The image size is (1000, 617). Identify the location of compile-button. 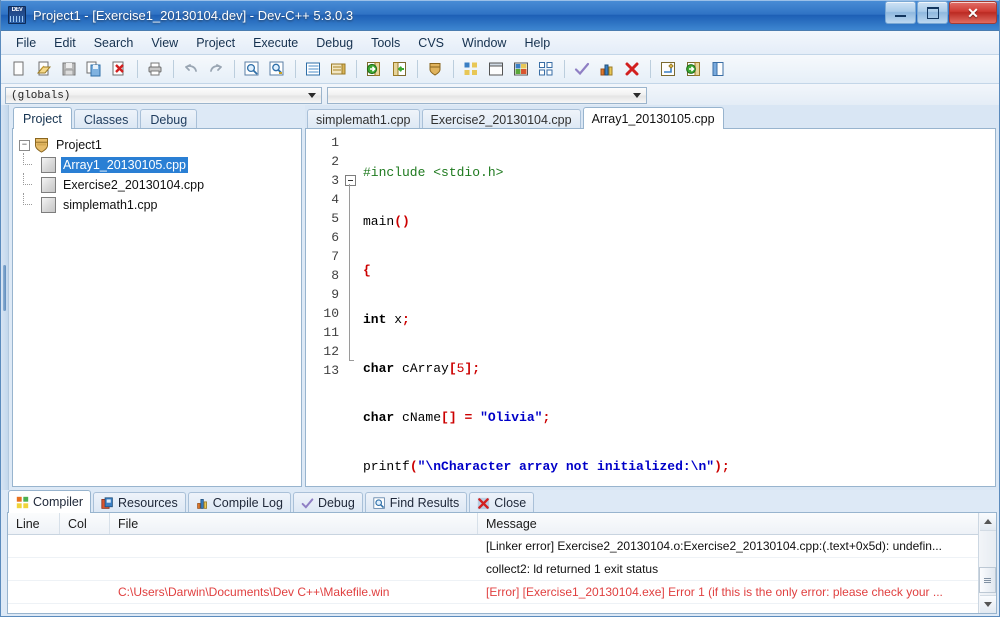
(374, 69).